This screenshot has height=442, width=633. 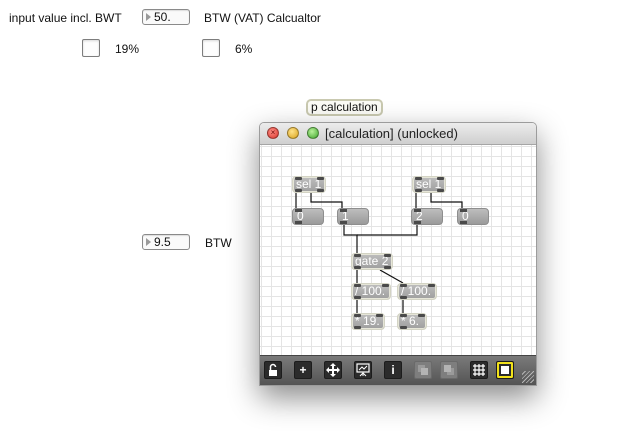 I want to click on patcher-toolbar: + i, so click(x=398, y=370).